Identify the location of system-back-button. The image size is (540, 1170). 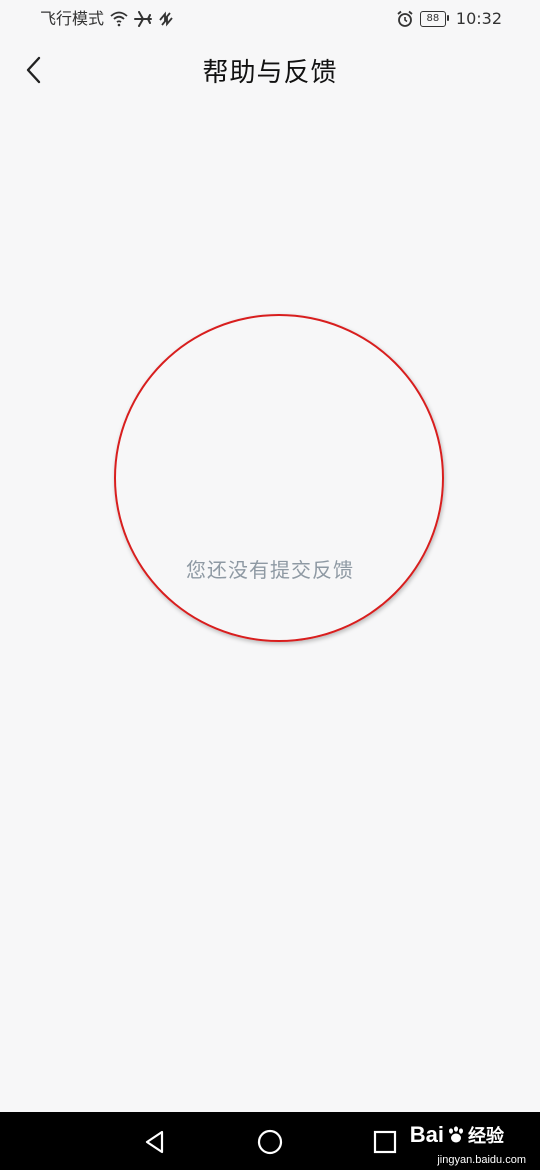
(155, 1142).